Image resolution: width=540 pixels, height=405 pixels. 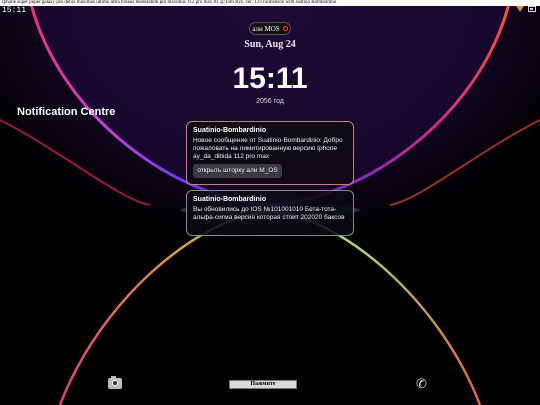 I want to click on lockscreen-year: 2056 год, so click(x=270, y=101).